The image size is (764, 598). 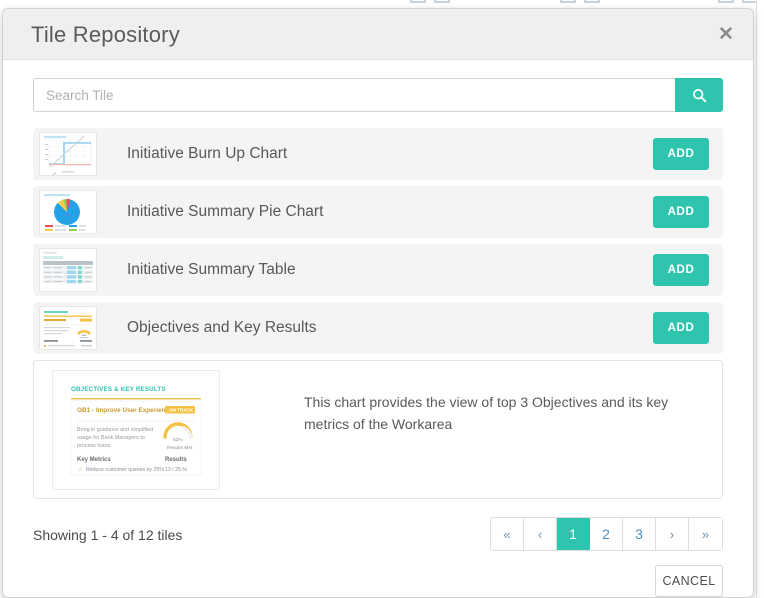 What do you see at coordinates (378, 34) in the screenshot?
I see `dialog-header: Tile Repository ✕` at bounding box center [378, 34].